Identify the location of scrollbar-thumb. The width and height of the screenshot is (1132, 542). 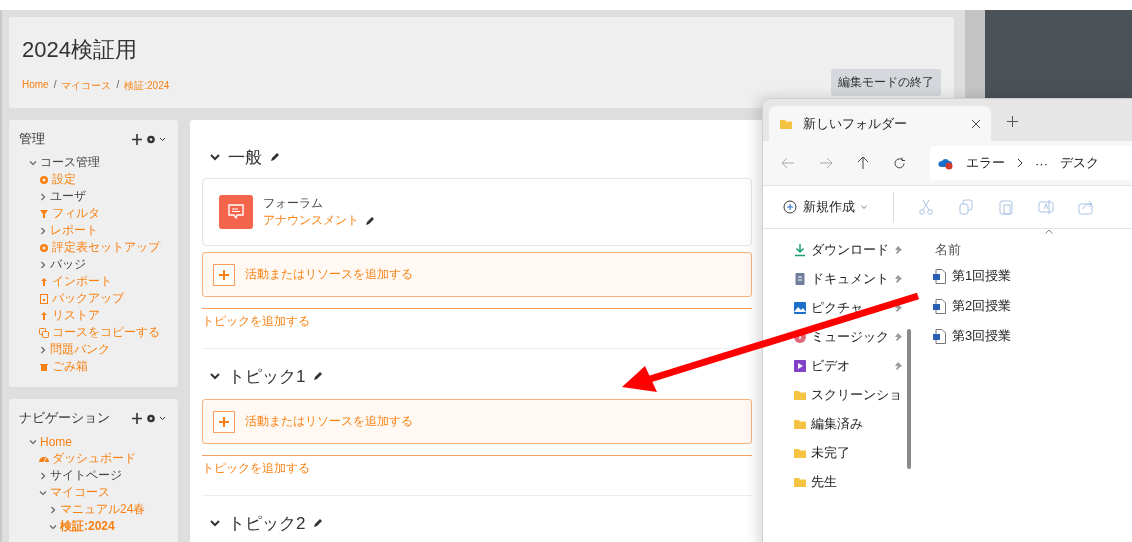
(909, 399).